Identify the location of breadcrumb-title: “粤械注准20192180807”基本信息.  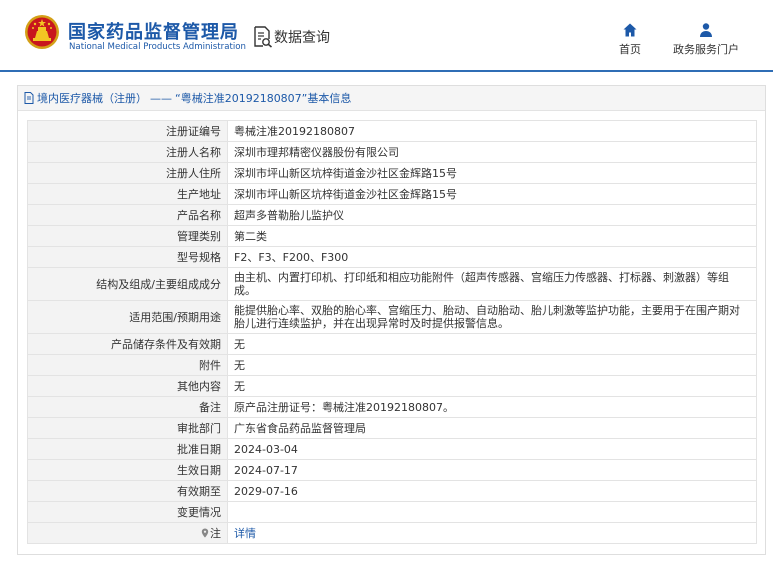
(263, 98).